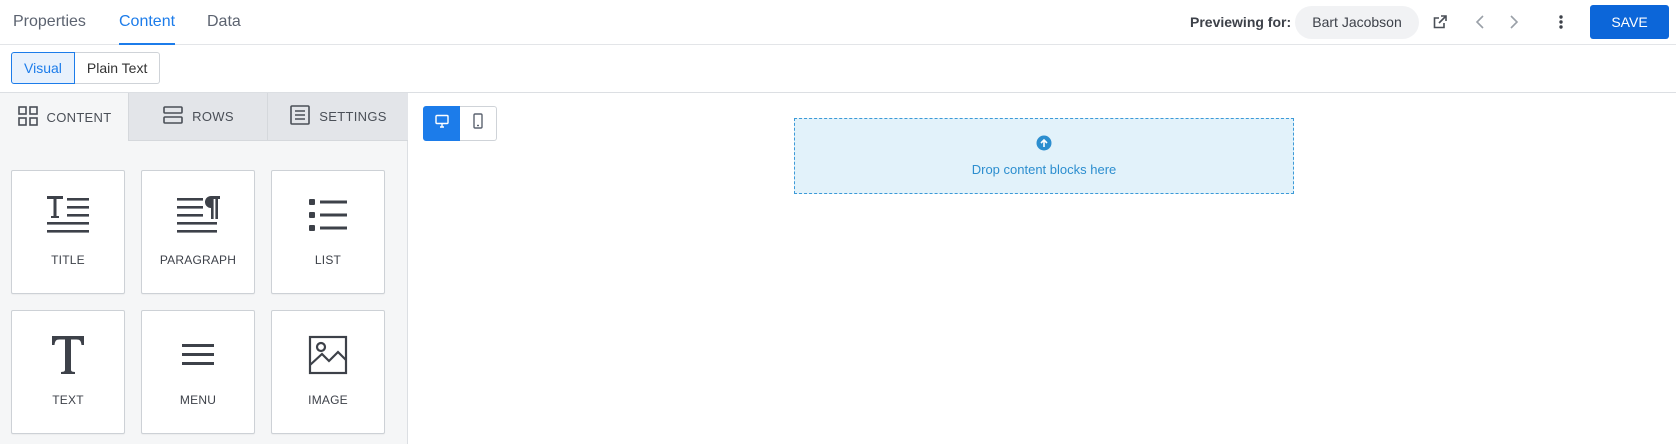 The width and height of the screenshot is (1676, 444). I want to click on tab-properties: Properties, so click(49, 22).